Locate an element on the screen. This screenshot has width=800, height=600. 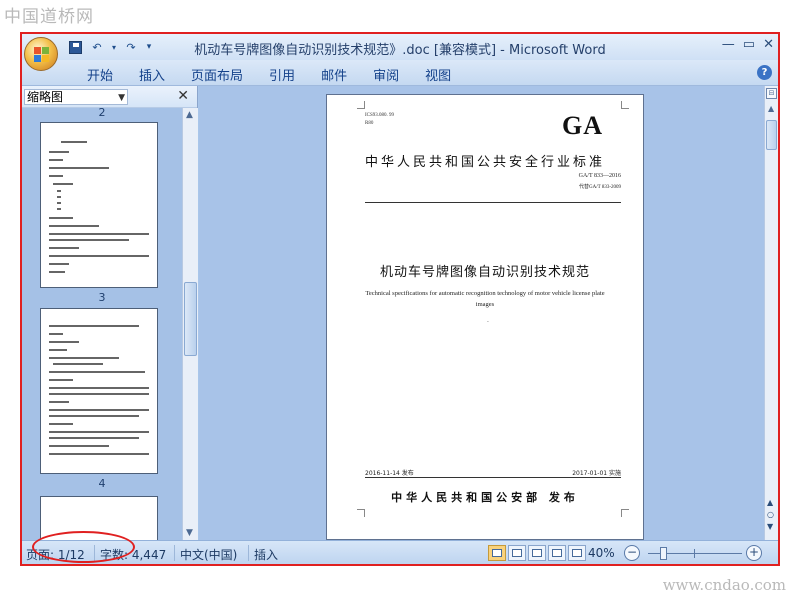
undo-icon: ↶ is located at coordinates (97, 47).